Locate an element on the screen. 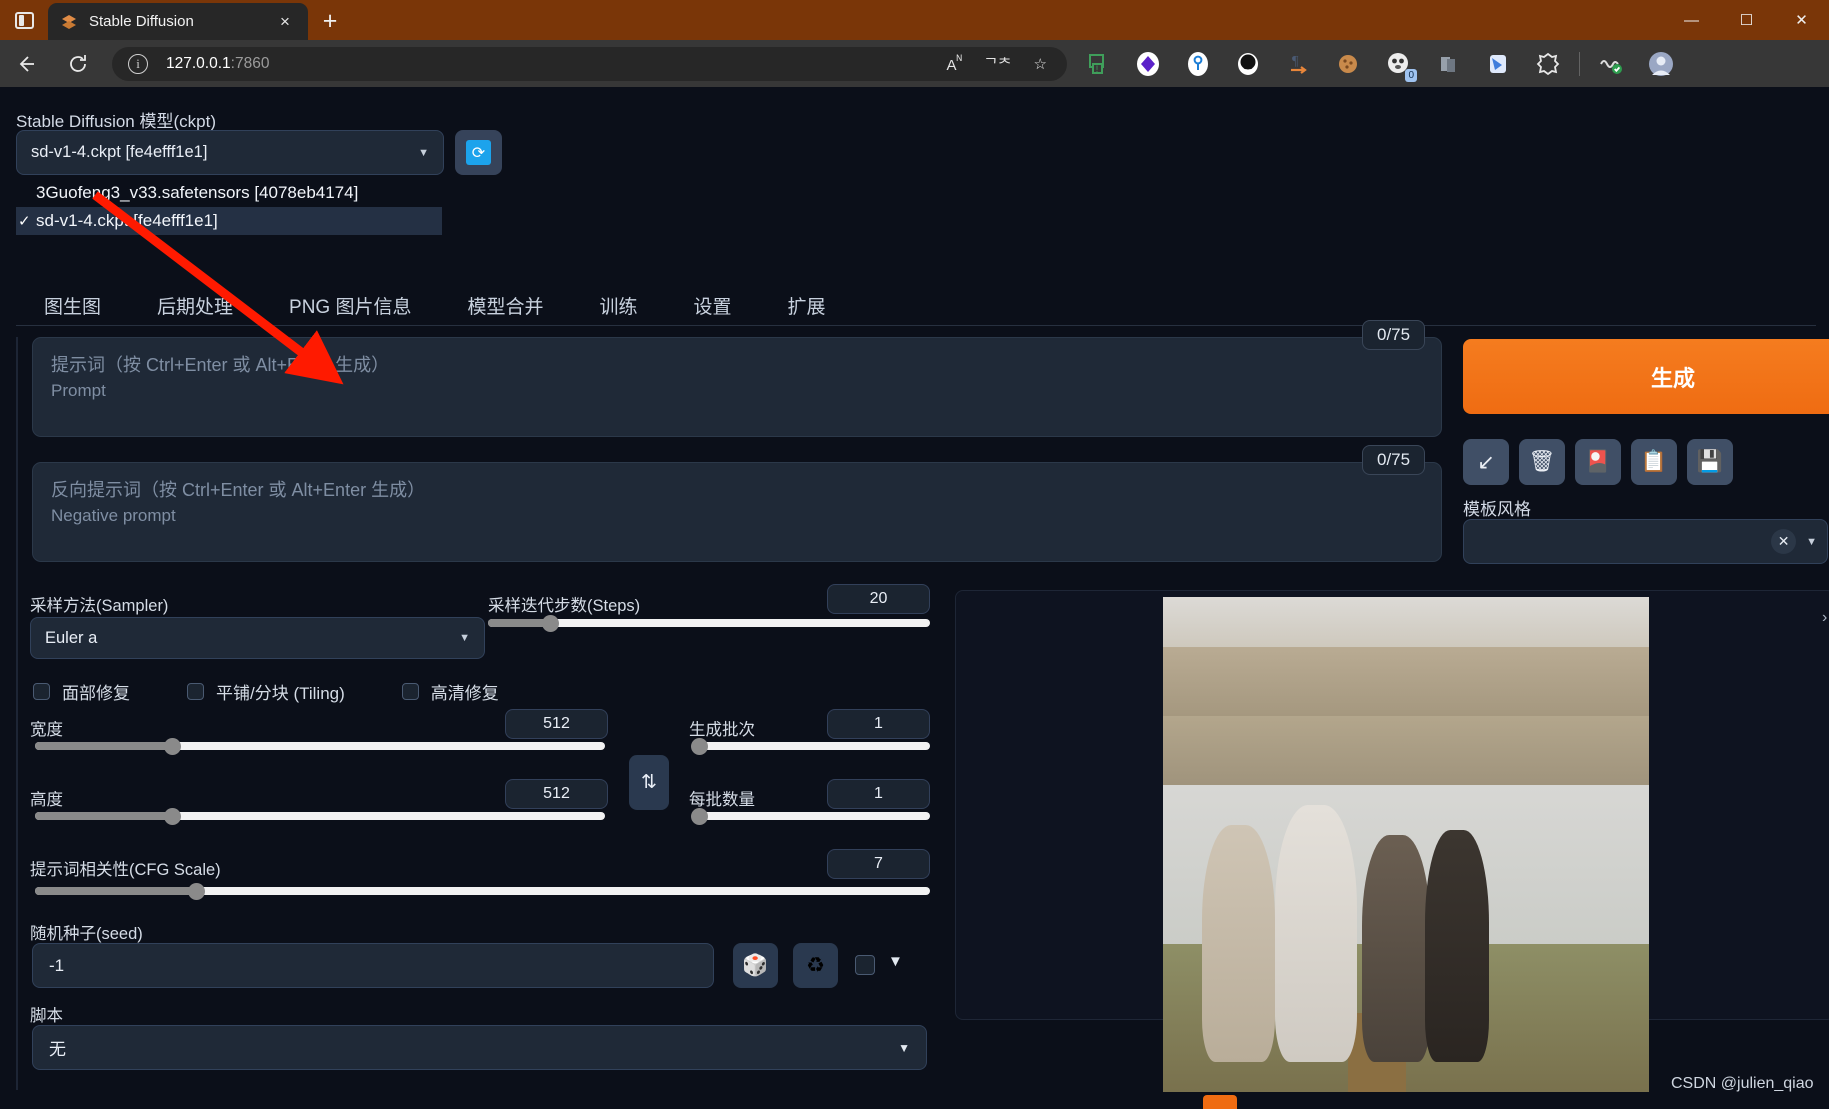  model-option-0: 3Guofeng3_v33.safetensors [4078eb4174] is located at coordinates (229, 193).